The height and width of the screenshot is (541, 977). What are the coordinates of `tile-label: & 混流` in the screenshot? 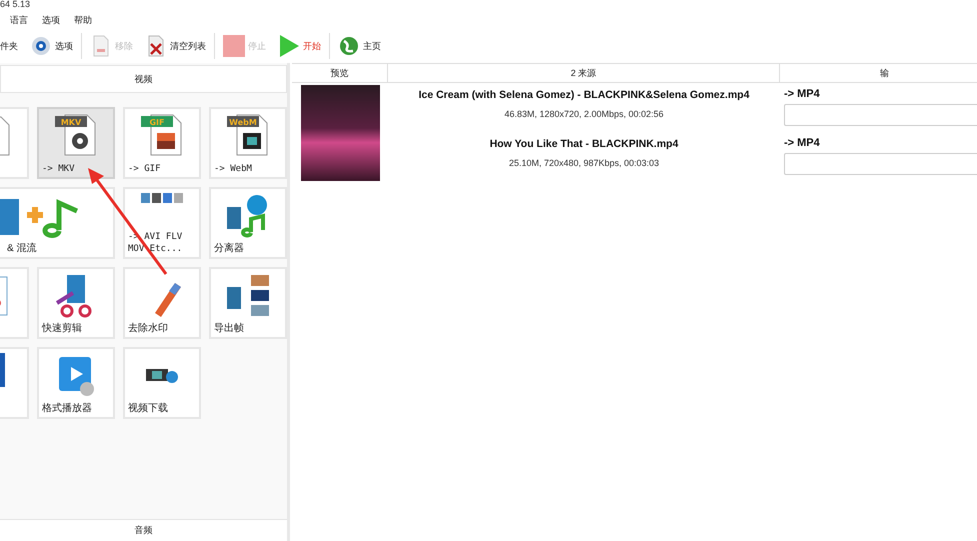 It's located at (22, 249).